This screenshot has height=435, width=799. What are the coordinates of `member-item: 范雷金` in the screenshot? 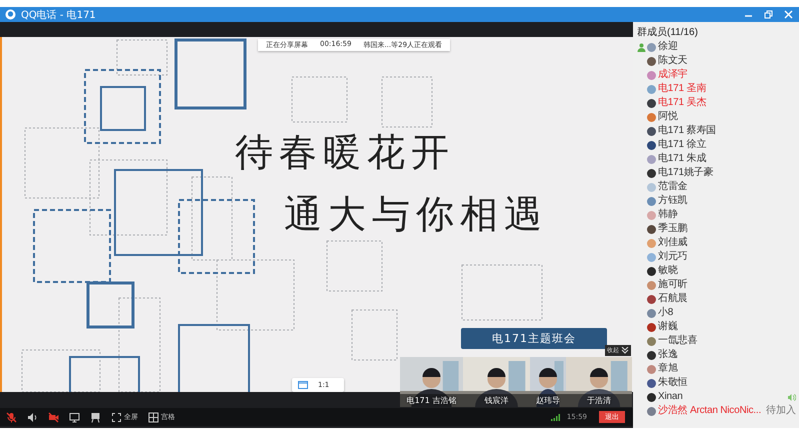 It's located at (718, 187).